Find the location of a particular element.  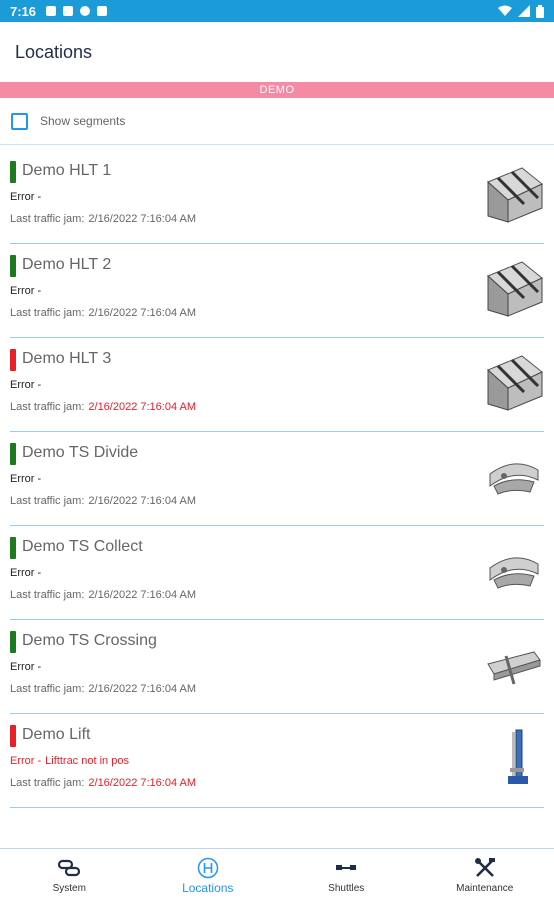

status-time: 7:16 is located at coordinates (23, 11).